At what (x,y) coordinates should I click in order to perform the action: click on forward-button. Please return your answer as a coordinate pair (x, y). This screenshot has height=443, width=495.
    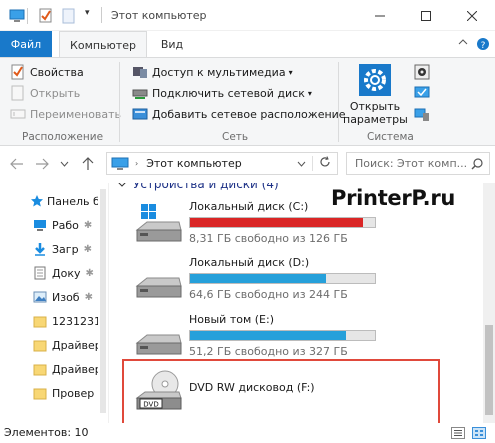
    Looking at the image, I should click on (42, 164).